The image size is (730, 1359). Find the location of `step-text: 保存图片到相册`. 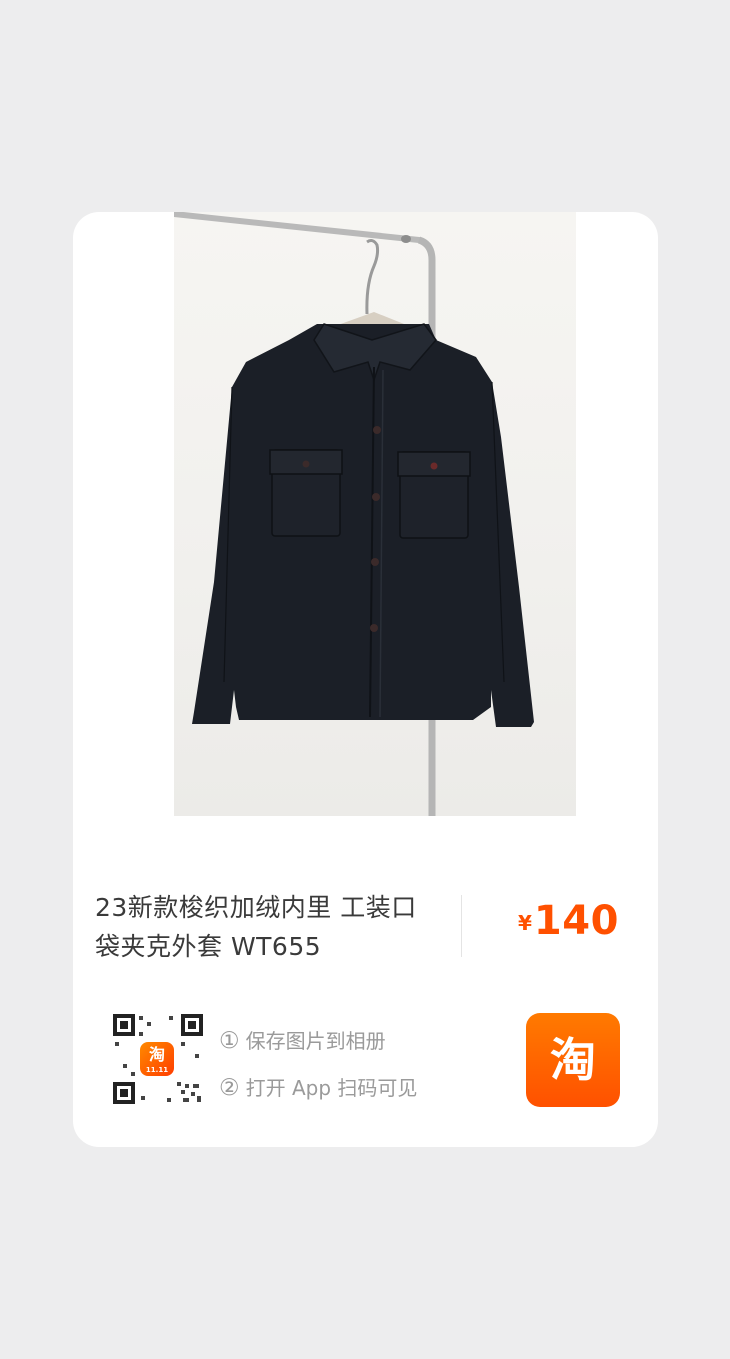

step-text: 保存图片到相册 is located at coordinates (315, 1041).